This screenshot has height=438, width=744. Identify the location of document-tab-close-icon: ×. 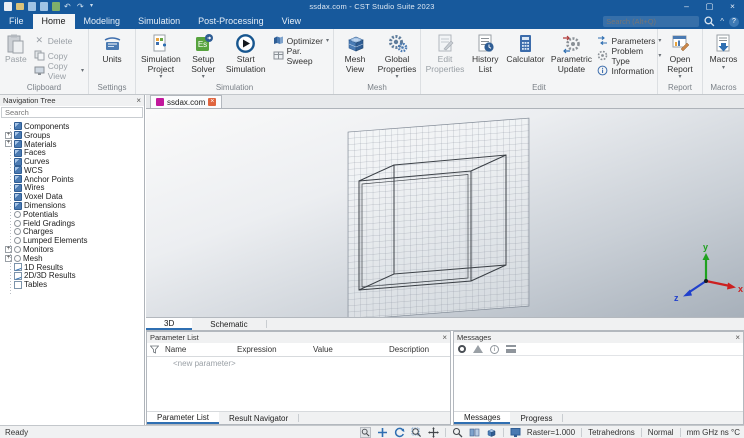
(212, 102).